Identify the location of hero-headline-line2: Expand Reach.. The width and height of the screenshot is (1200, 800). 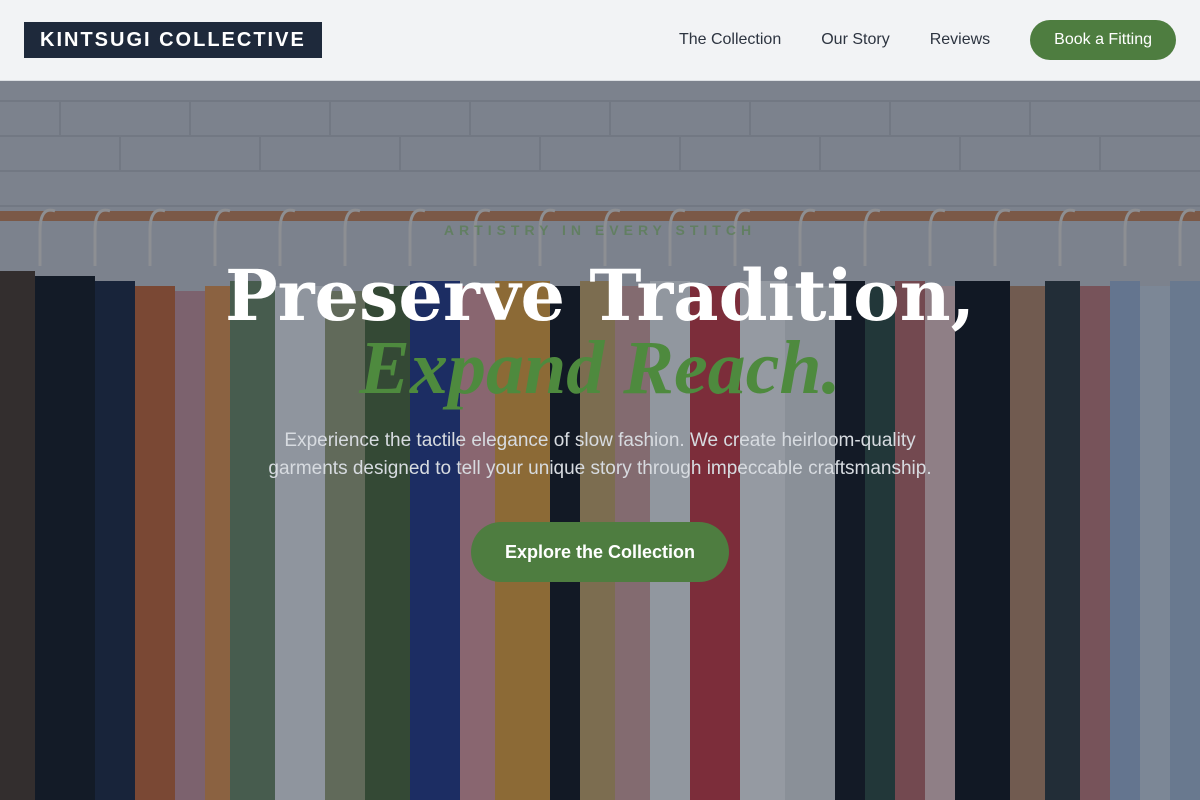
(600, 368).